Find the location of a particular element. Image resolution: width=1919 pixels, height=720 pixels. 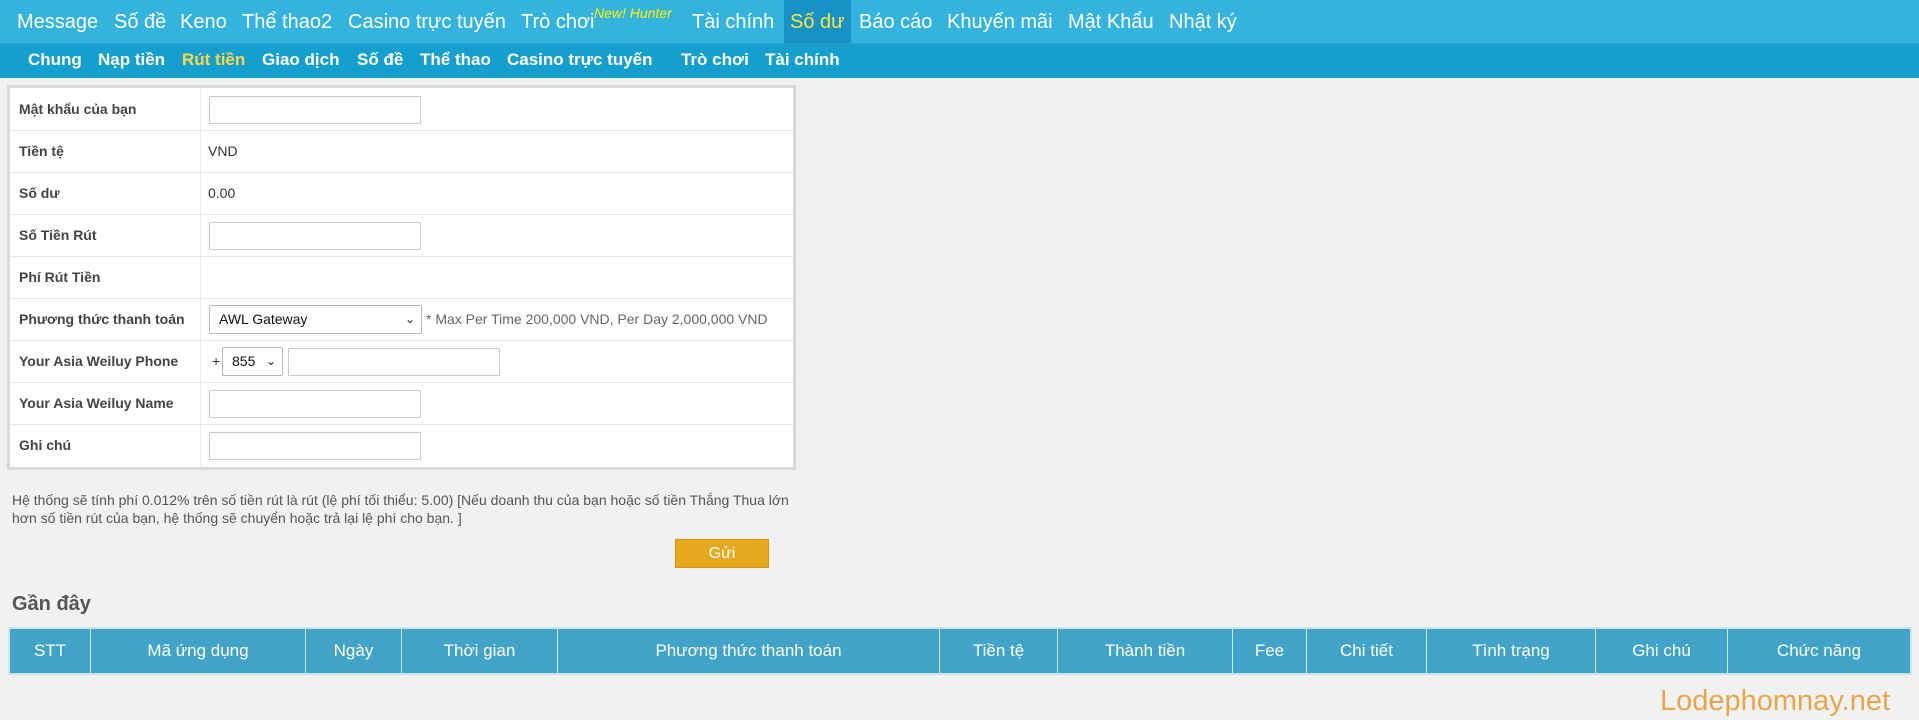

subnav-rut-tien: Rút tiền is located at coordinates (213, 61).